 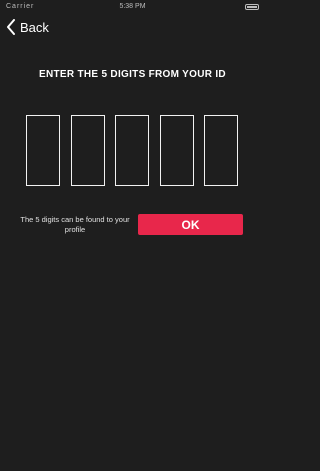 What do you see at coordinates (34, 27) in the screenshot?
I see `back-label: Back` at bounding box center [34, 27].